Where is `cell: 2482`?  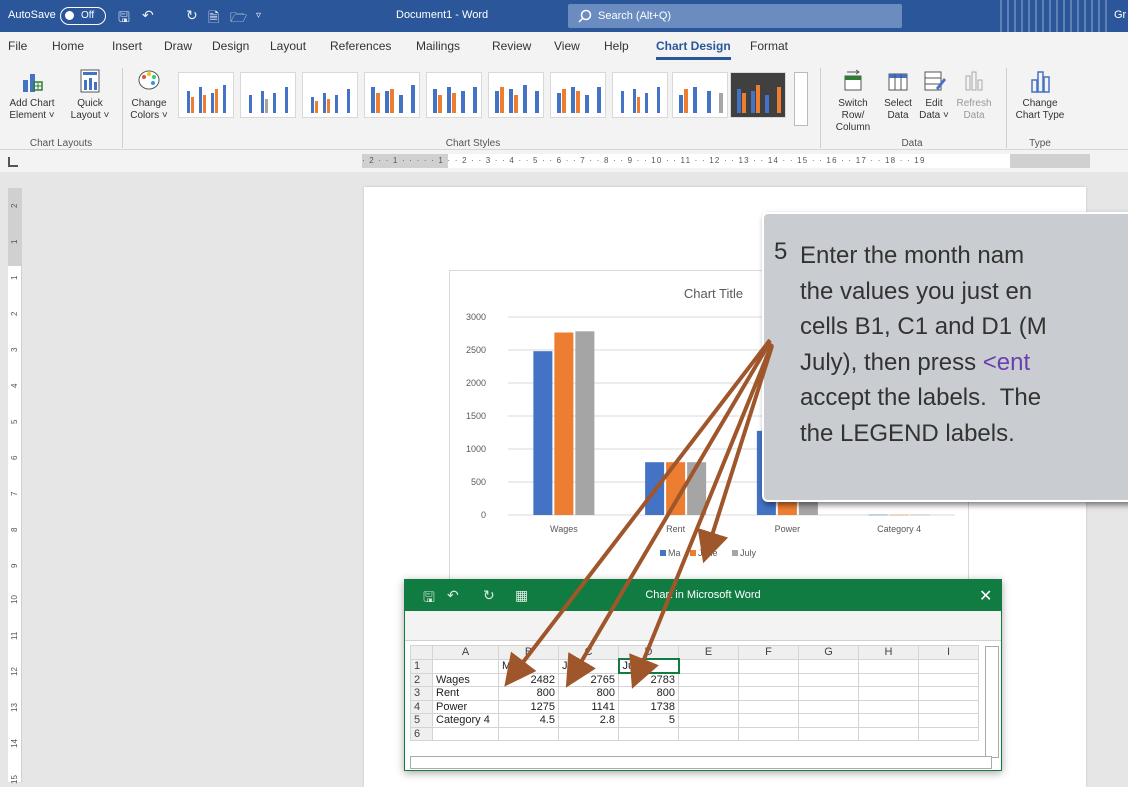 cell: 2482 is located at coordinates (528, 679).